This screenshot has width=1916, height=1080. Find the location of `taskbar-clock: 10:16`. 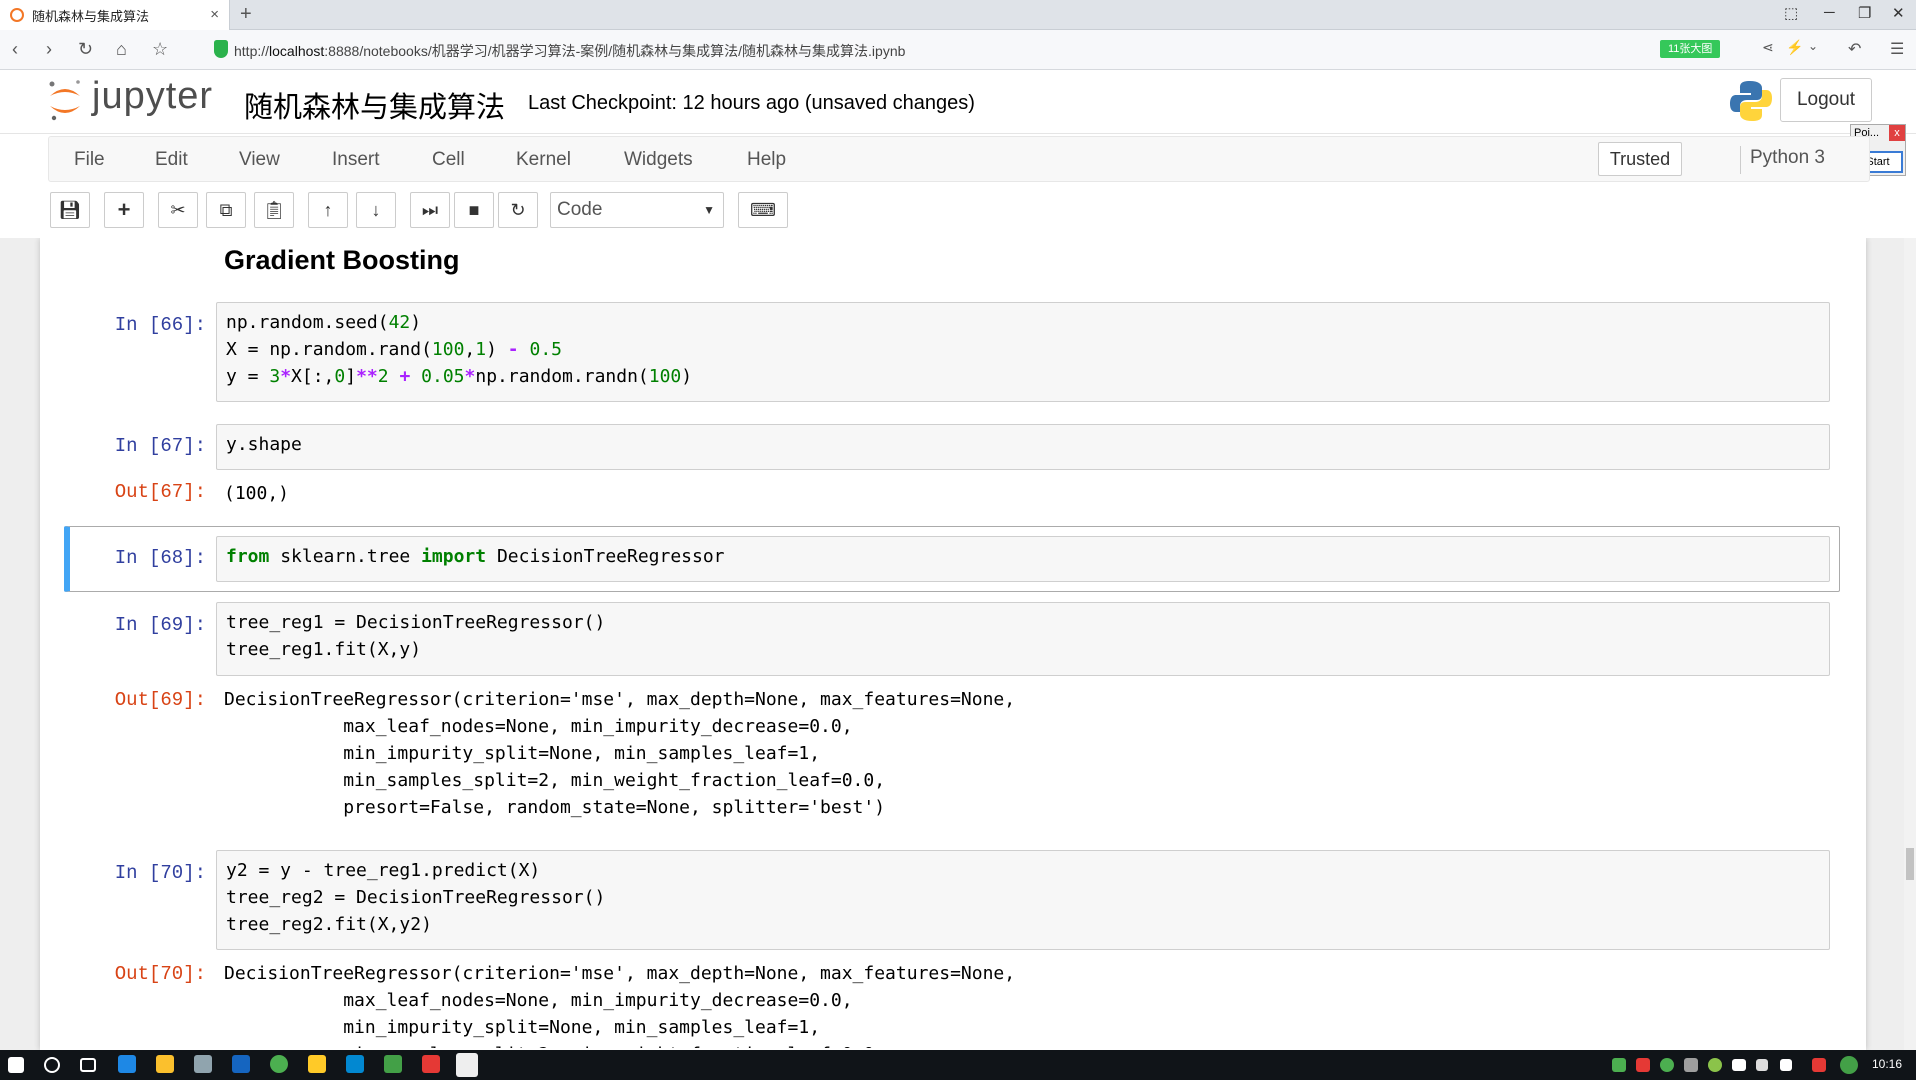

taskbar-clock: 10:16 is located at coordinates (1887, 1064).